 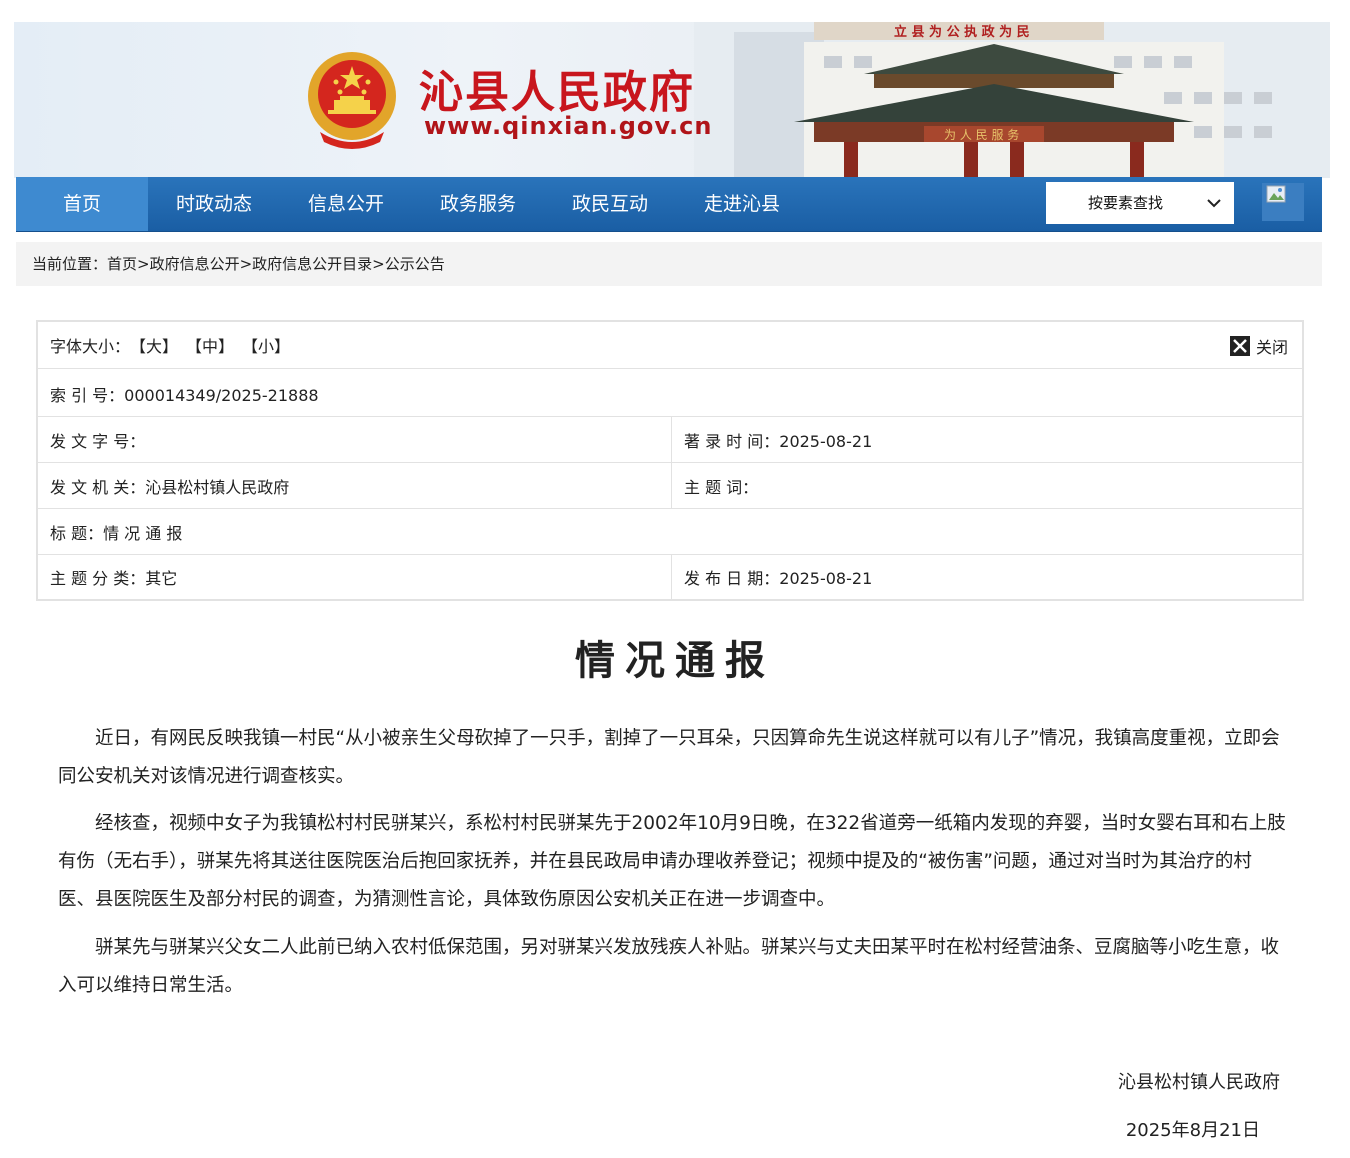 I want to click on issuing-authority: 发 文 机 关：沁县松村镇人民政府, so click(x=170, y=487).